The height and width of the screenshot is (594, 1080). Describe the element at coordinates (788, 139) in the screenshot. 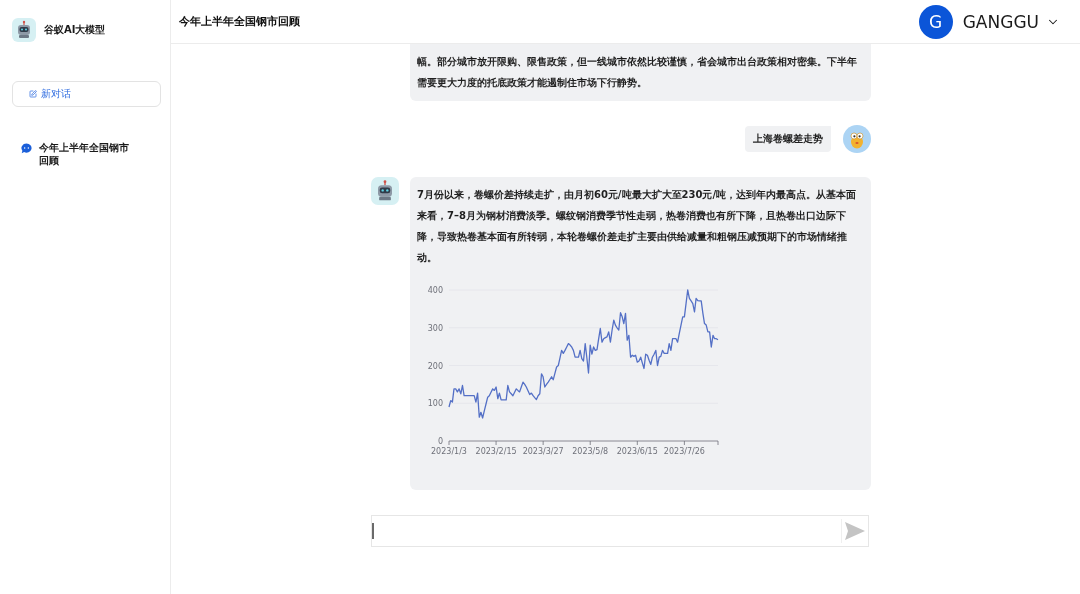

I see `user-message-bubble: 上海卷螺差走势` at that location.